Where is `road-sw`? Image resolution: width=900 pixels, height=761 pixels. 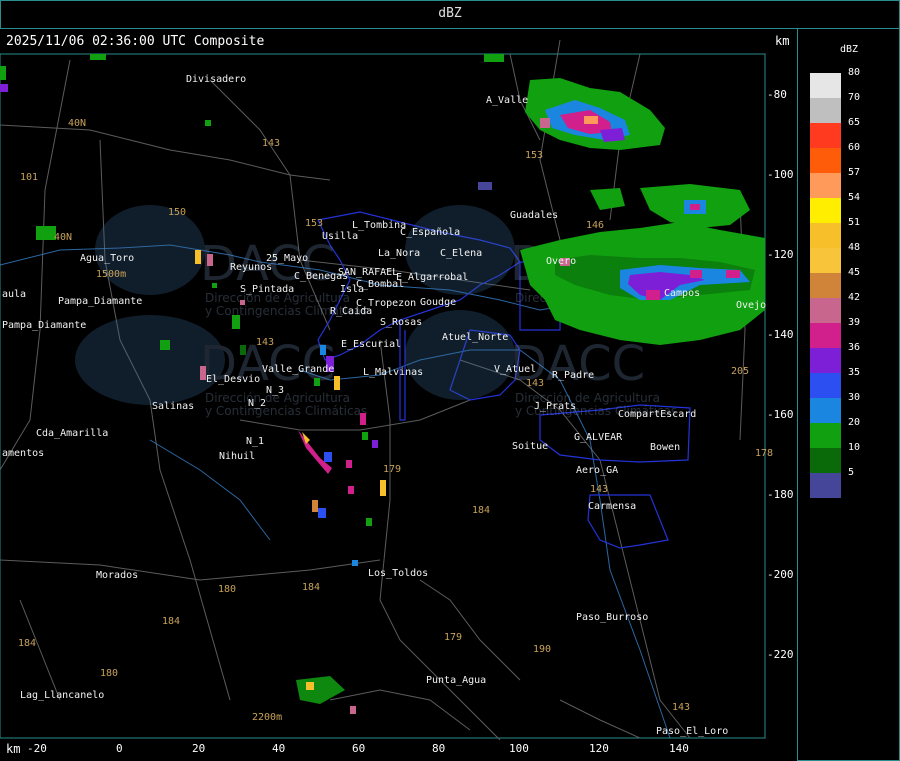
road-sw is located at coordinates (40, 650).